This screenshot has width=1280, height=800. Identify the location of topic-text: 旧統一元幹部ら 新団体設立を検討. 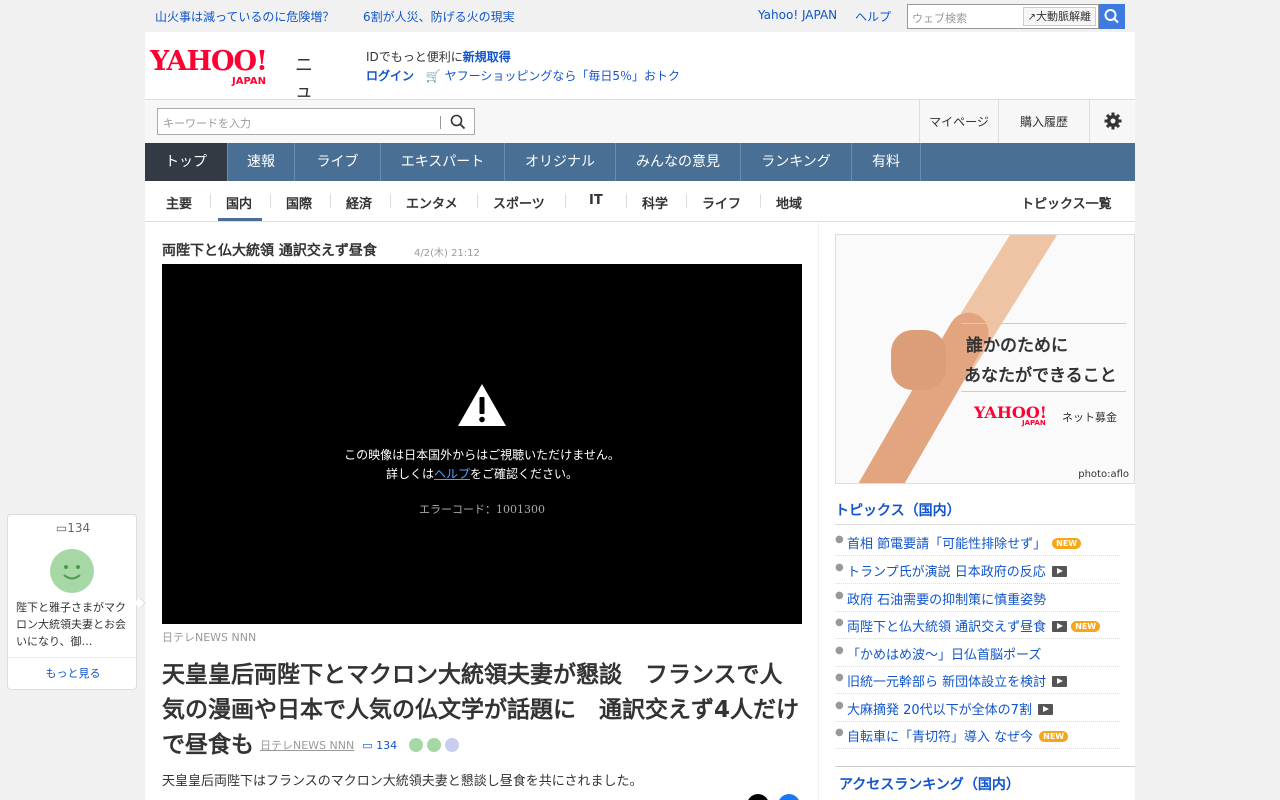
(946, 682).